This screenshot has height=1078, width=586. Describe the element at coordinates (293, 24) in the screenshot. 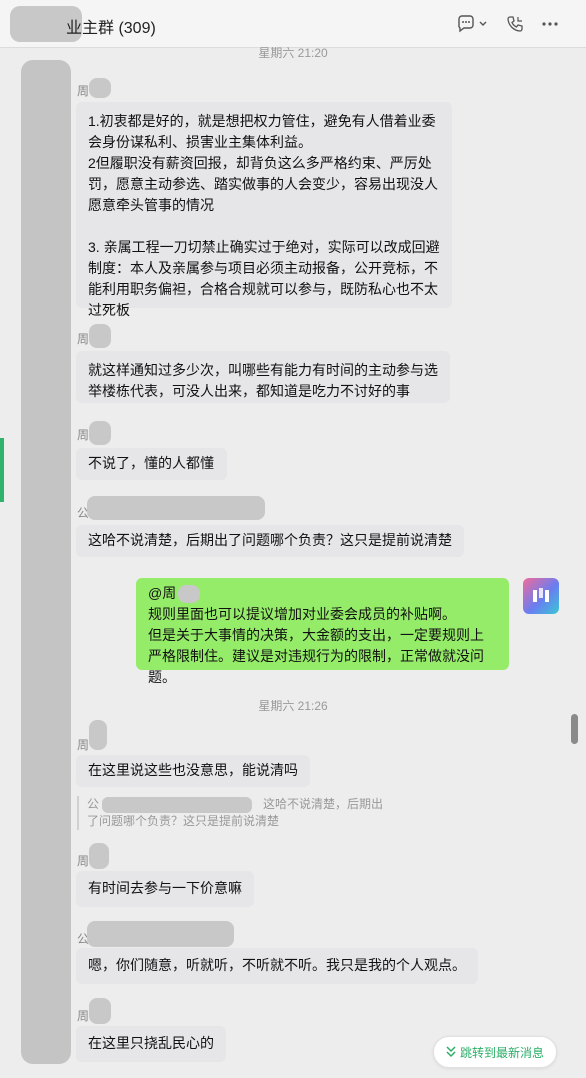

I see `chat-header: 业主群 (309)` at that location.